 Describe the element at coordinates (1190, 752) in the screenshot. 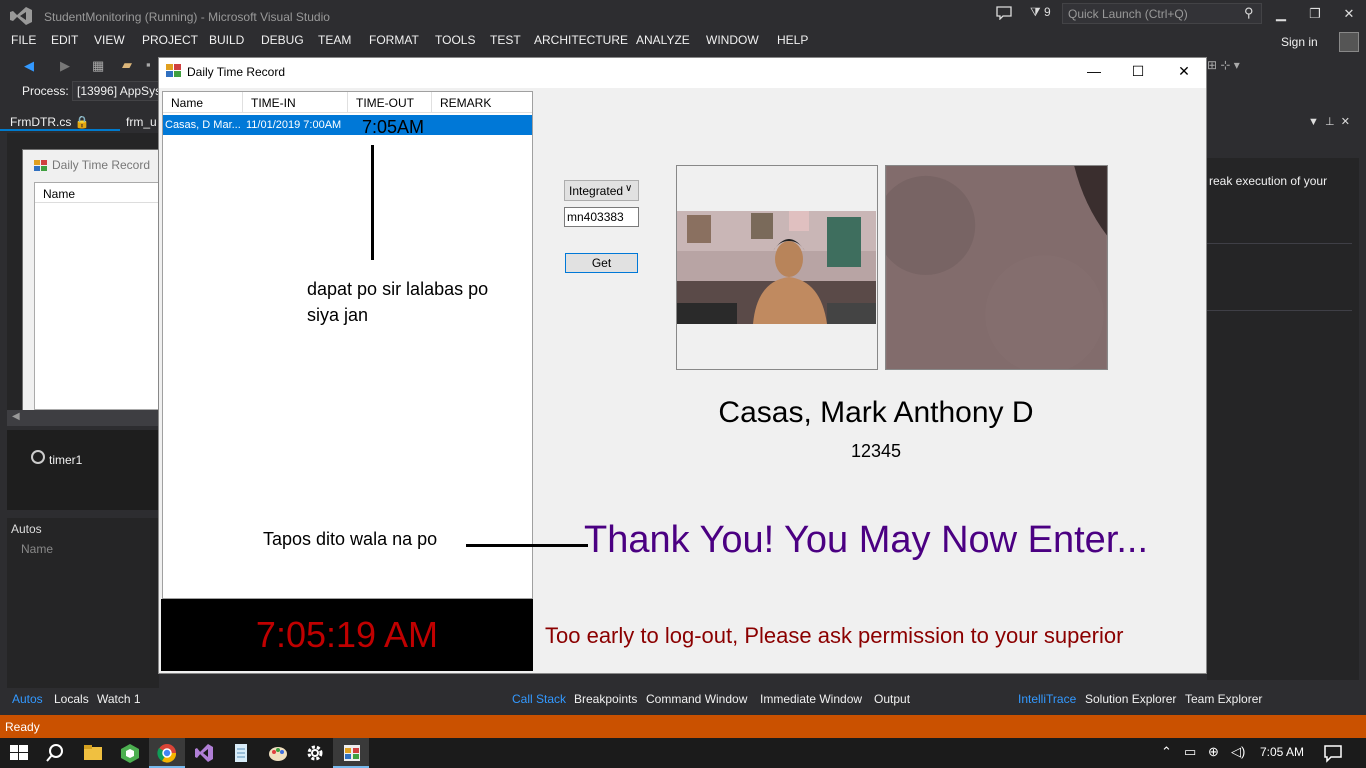

I see `battery-icon: ▭` at that location.